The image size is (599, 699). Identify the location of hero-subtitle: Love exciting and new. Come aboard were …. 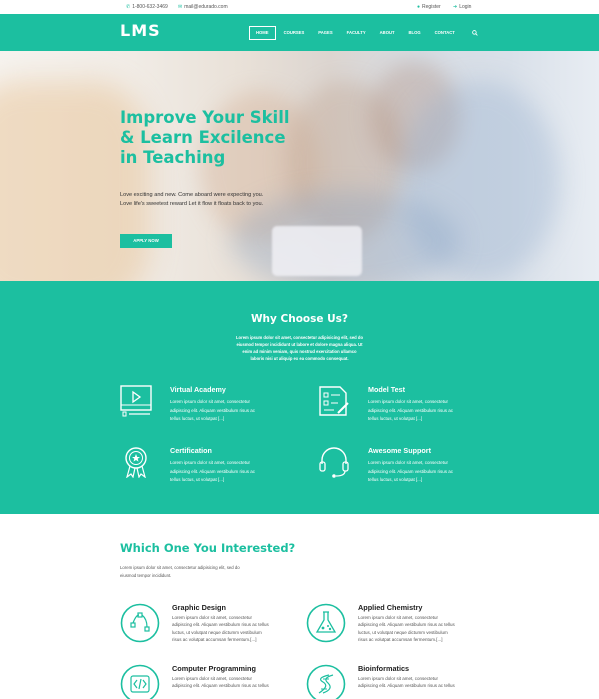
(220, 200).